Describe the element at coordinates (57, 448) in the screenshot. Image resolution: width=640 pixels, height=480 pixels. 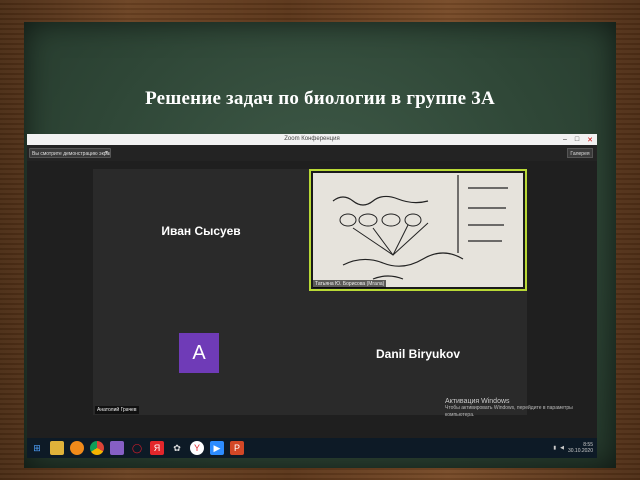
I see `explorer-icon` at that location.